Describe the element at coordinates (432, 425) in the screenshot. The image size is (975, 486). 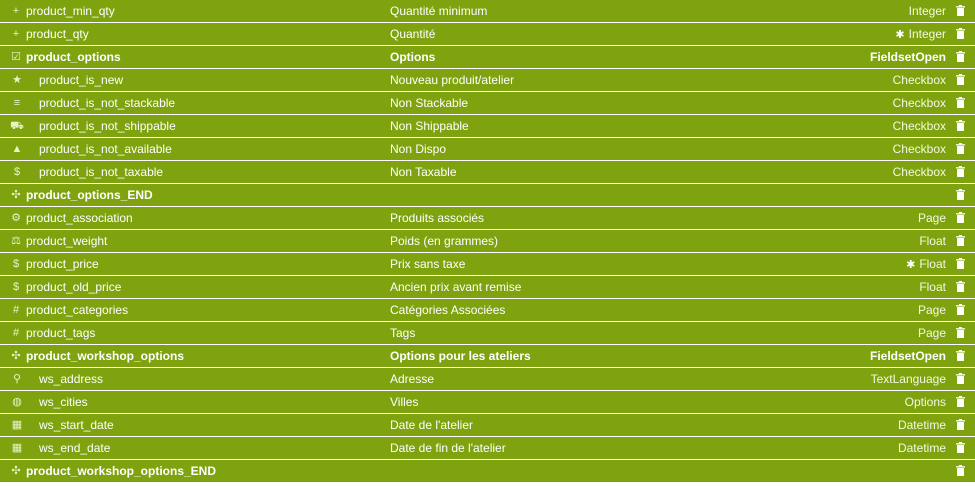
I see `field-label: Date de l'atelier` at that location.